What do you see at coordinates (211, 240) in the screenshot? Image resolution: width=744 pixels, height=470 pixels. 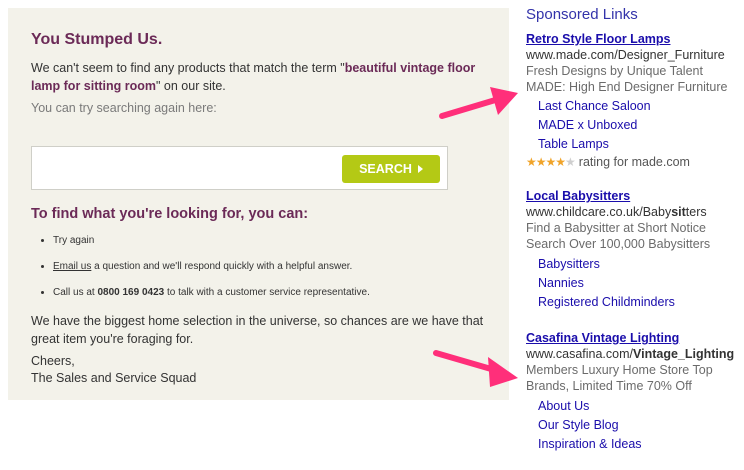 I see `tip-try-again: Try again` at bounding box center [211, 240].